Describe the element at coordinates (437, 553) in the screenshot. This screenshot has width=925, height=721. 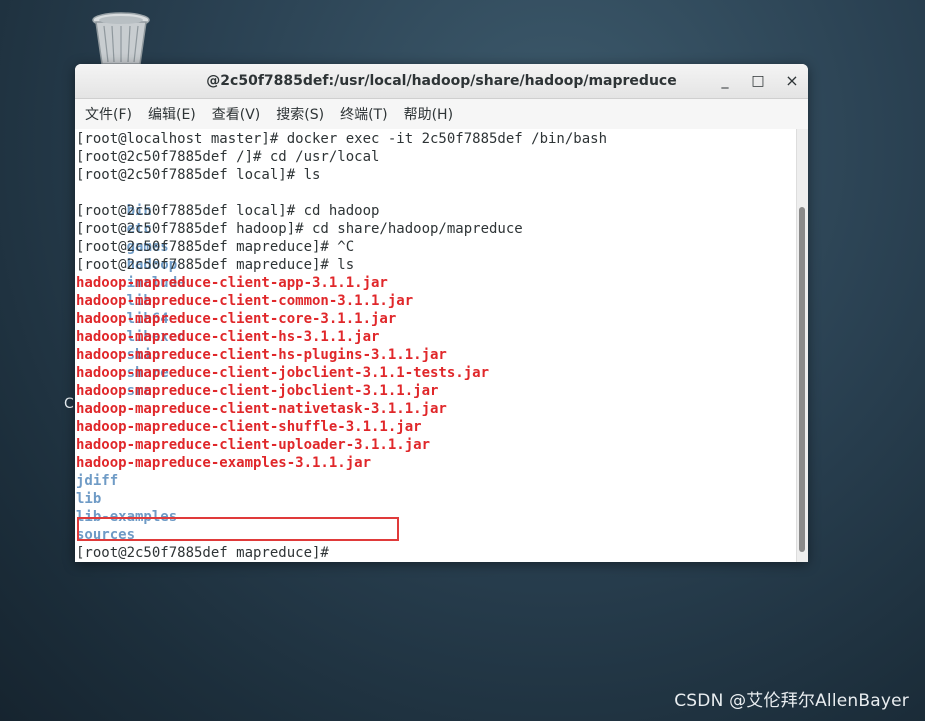
I see `command-prompt: [root@2c50f7885def mapreduce]#` at that location.